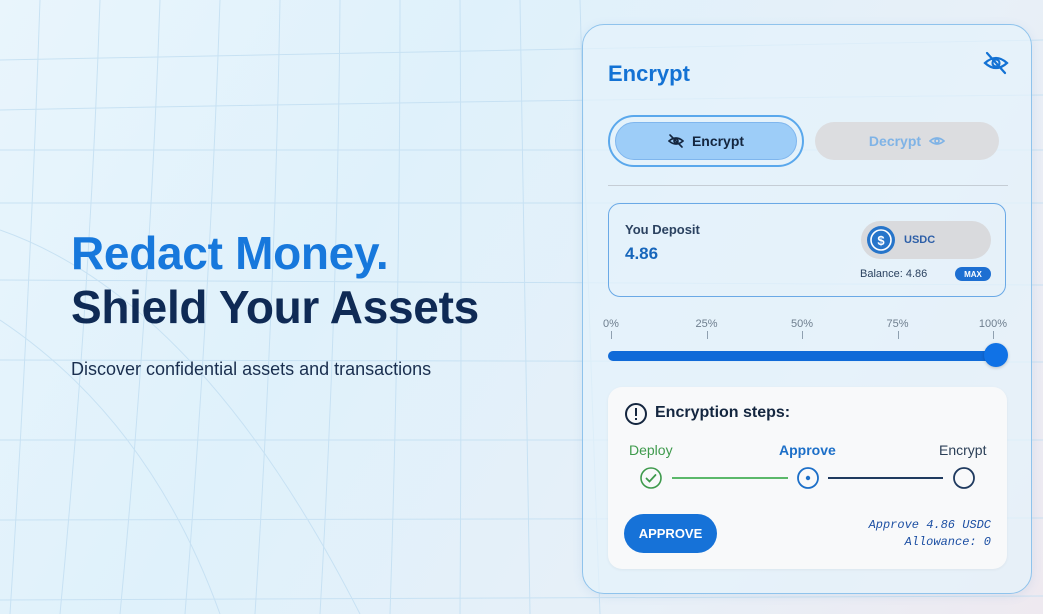 The image size is (1043, 614). What do you see at coordinates (662, 229) in the screenshot?
I see `deposit-label: You Deposit` at bounding box center [662, 229].